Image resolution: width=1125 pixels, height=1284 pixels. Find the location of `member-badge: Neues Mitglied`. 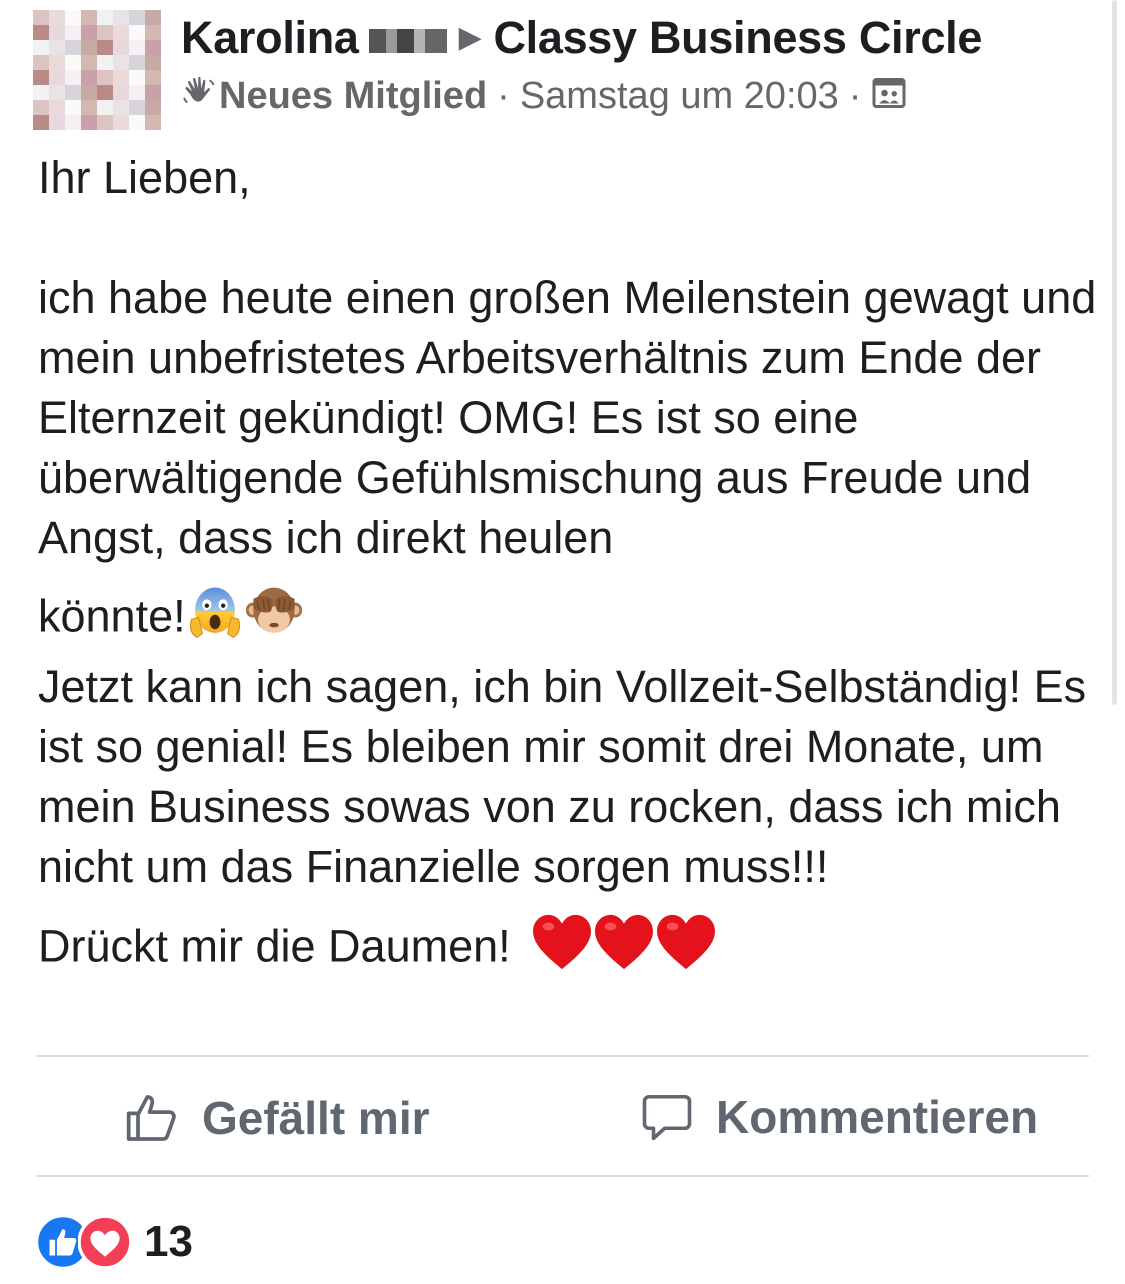

member-badge: Neues Mitglied is located at coordinates (353, 96).